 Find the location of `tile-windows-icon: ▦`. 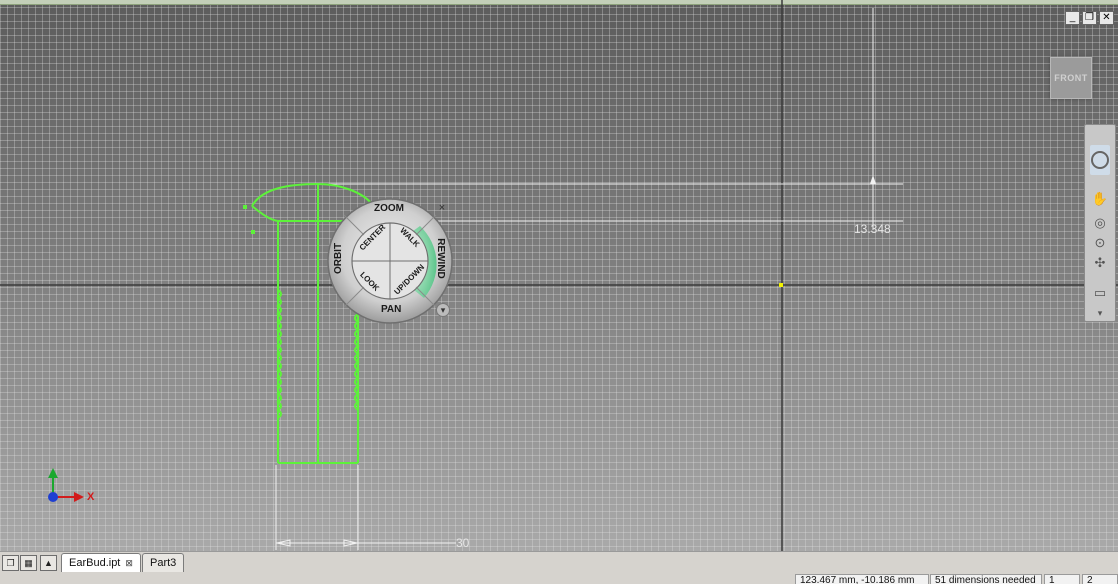

tile-windows-icon: ▦ is located at coordinates (28, 563).